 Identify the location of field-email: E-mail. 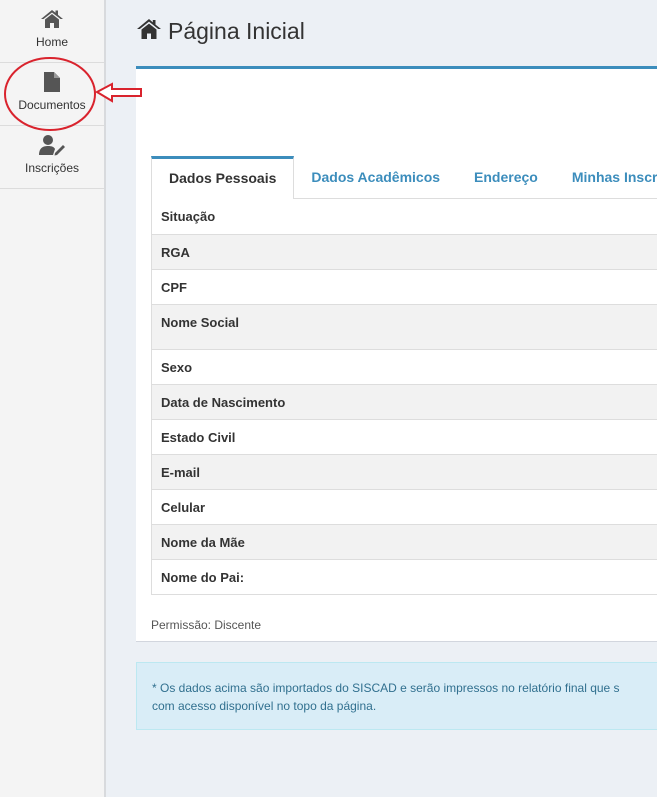
(404, 471).